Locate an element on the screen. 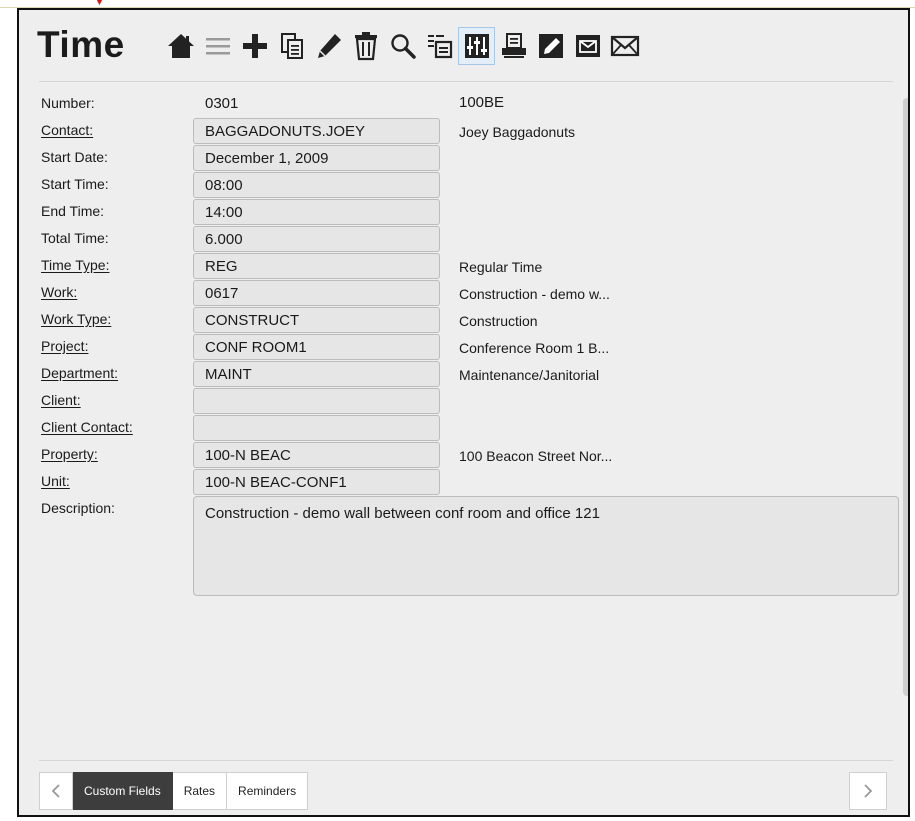 The height and width of the screenshot is (821, 915). time-type-row: Time Type: REG Regular Time is located at coordinates (471, 265).